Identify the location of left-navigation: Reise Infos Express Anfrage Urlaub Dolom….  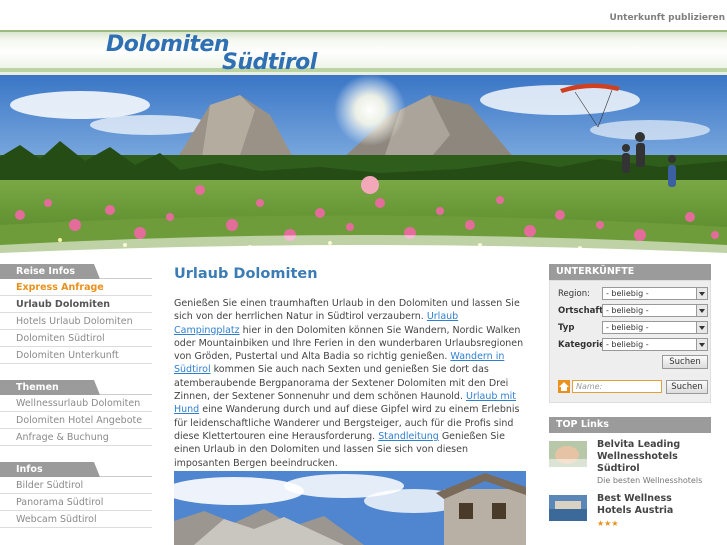
(76, 396).